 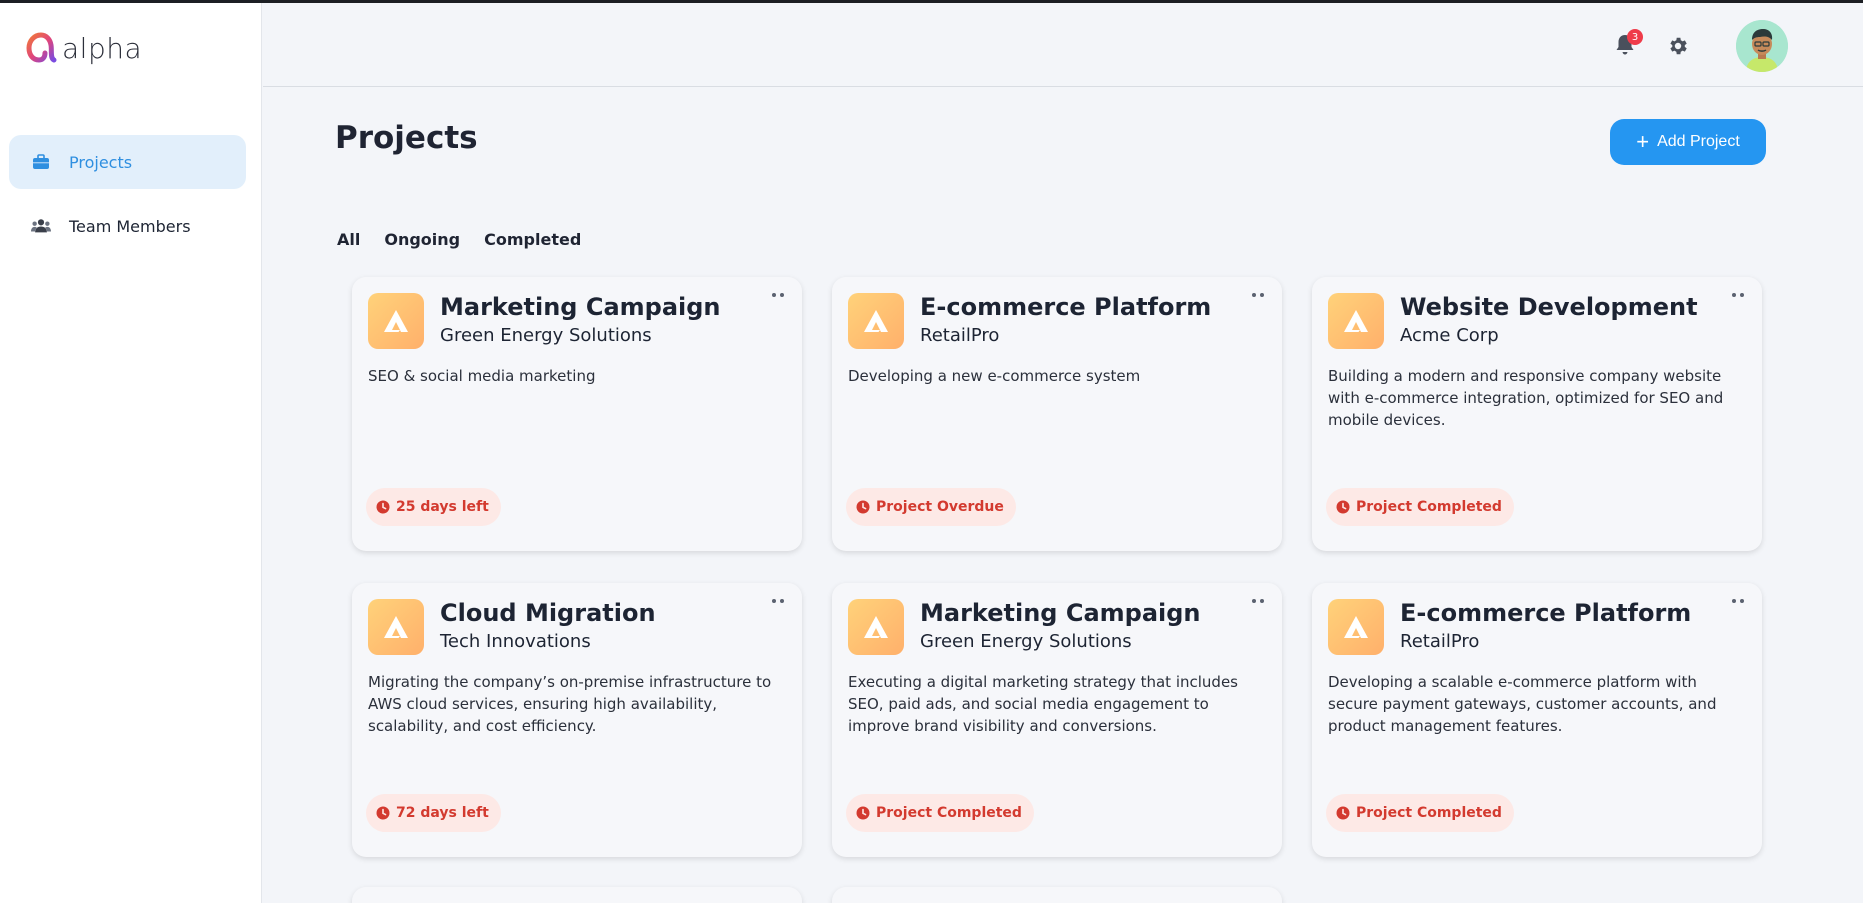 I want to click on sidebar: alpha Projects Team Members, so click(x=131, y=453).